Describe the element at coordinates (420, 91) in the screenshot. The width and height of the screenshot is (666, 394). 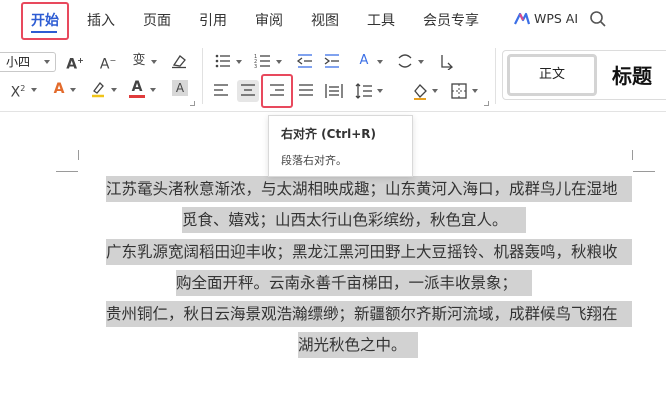
I see `shading-icon` at that location.